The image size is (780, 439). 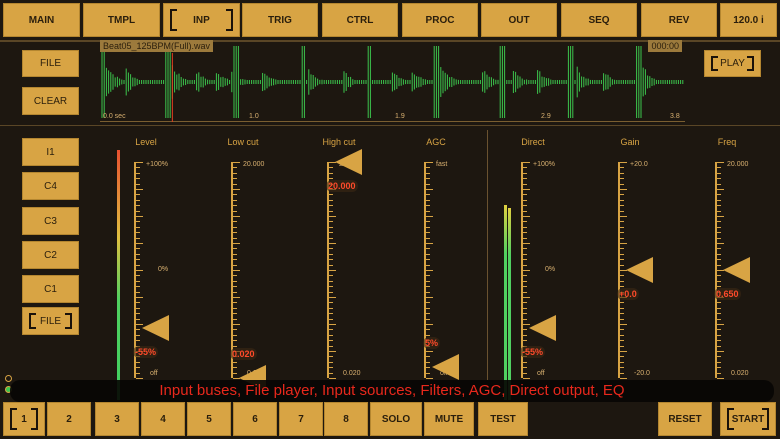 What do you see at coordinates (50, 221) in the screenshot?
I see `source-c3: C3` at bounding box center [50, 221].